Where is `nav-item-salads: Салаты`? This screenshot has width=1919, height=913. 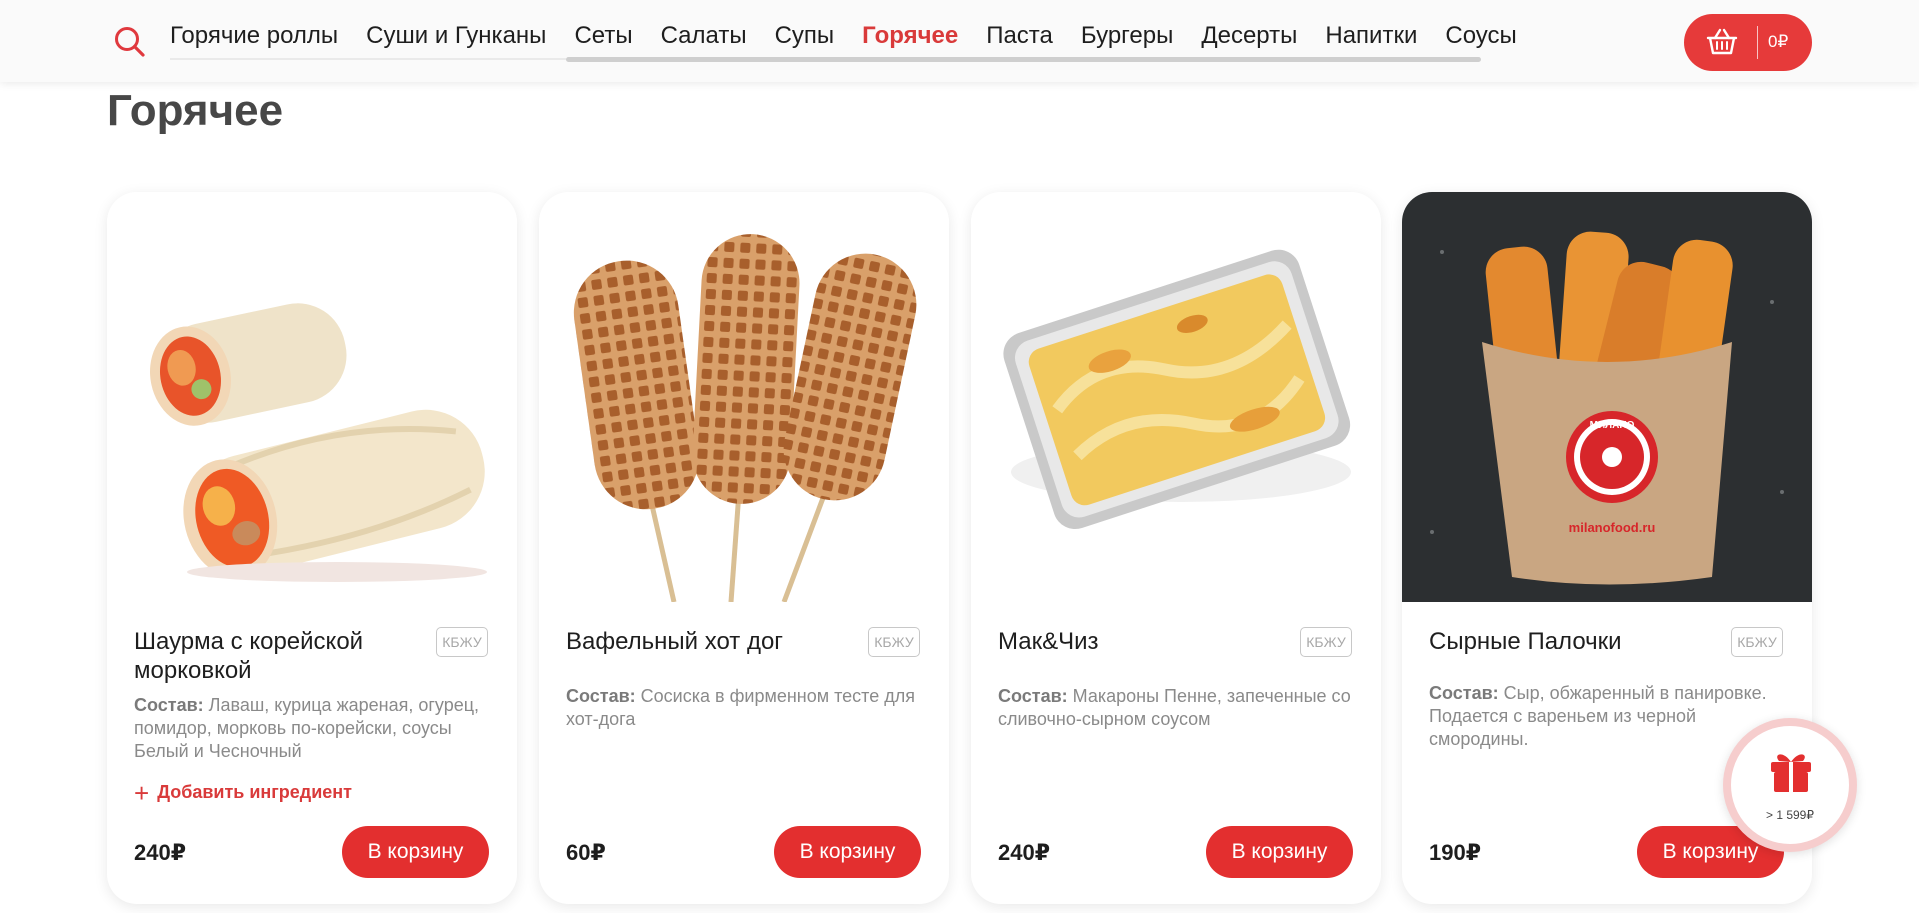
nav-item-salads: Салаты is located at coordinates (704, 36).